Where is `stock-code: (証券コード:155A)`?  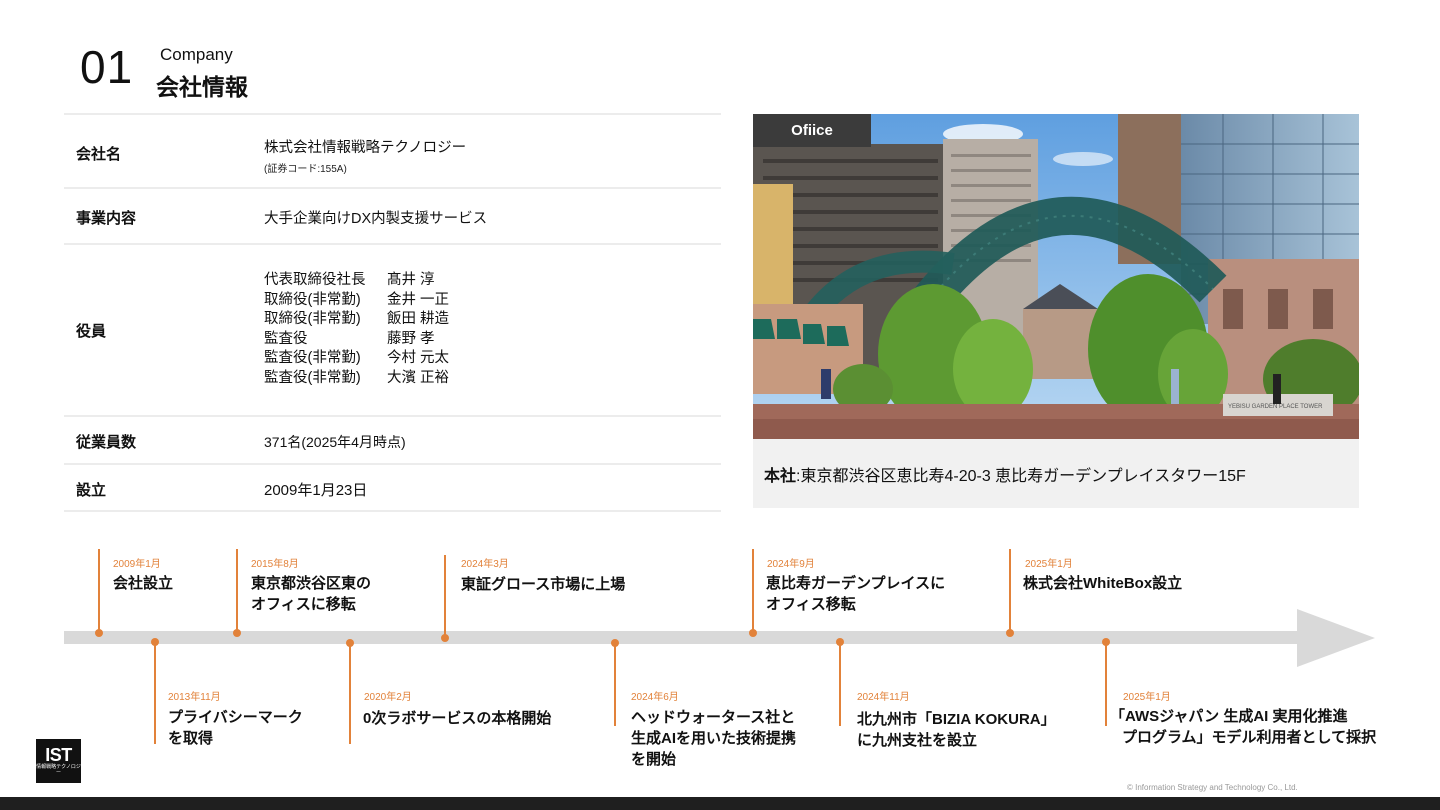
stock-code: (証券コード:155A) is located at coordinates (305, 169).